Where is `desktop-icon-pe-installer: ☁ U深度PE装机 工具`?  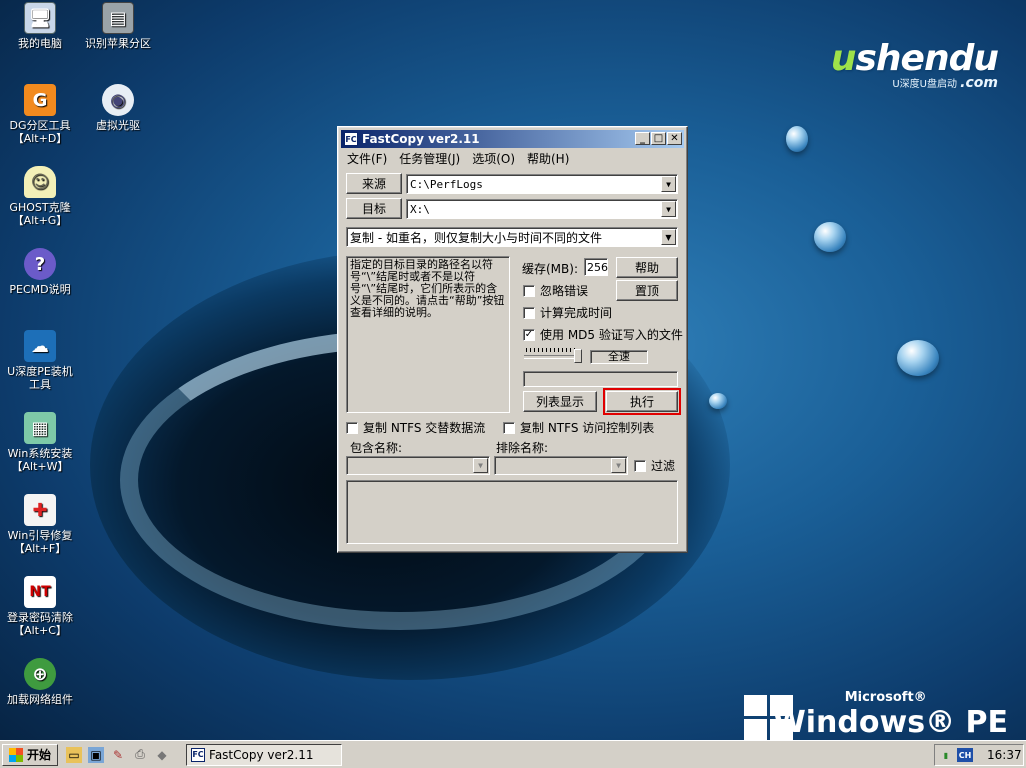
desktop-icon-pe-installer: ☁ U深度PE装机 工具 is located at coordinates (40, 360).